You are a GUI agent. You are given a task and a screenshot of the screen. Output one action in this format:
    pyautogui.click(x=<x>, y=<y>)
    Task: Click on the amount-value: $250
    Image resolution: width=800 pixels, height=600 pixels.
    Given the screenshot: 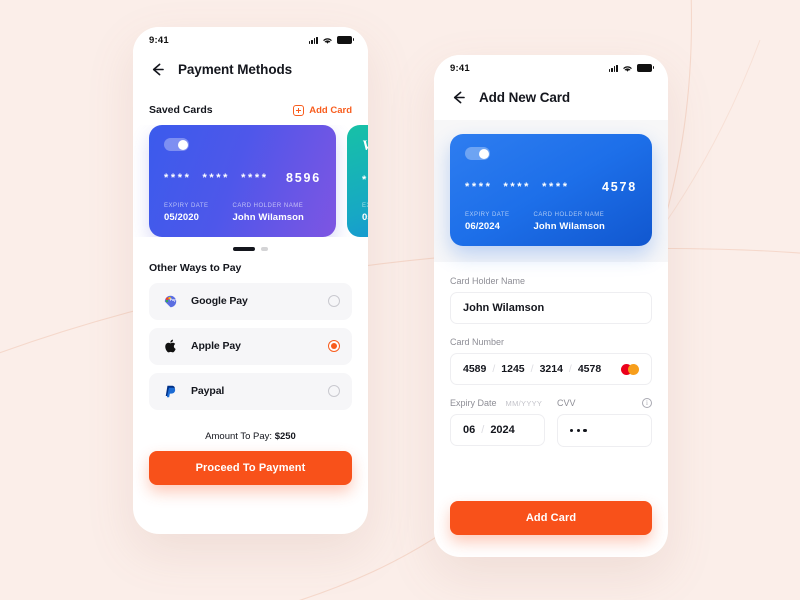 What is the action you would take?
    pyautogui.click(x=285, y=436)
    